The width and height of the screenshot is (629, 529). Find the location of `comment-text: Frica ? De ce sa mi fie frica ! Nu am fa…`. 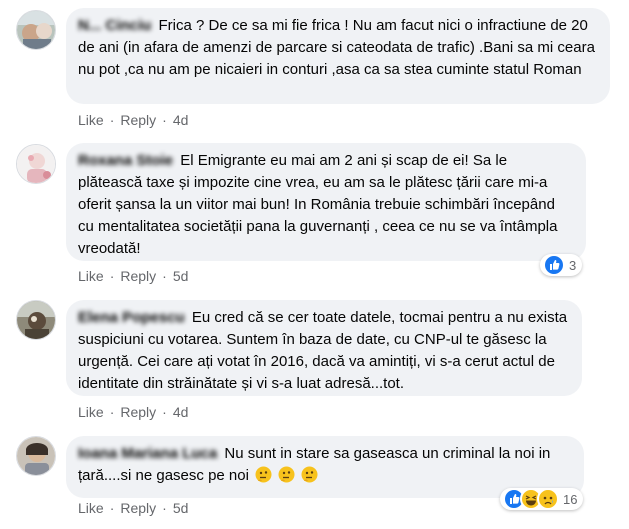

comment-text: Frica ? De ce sa mi fie frica ! Nu am fa… is located at coordinates (336, 47).